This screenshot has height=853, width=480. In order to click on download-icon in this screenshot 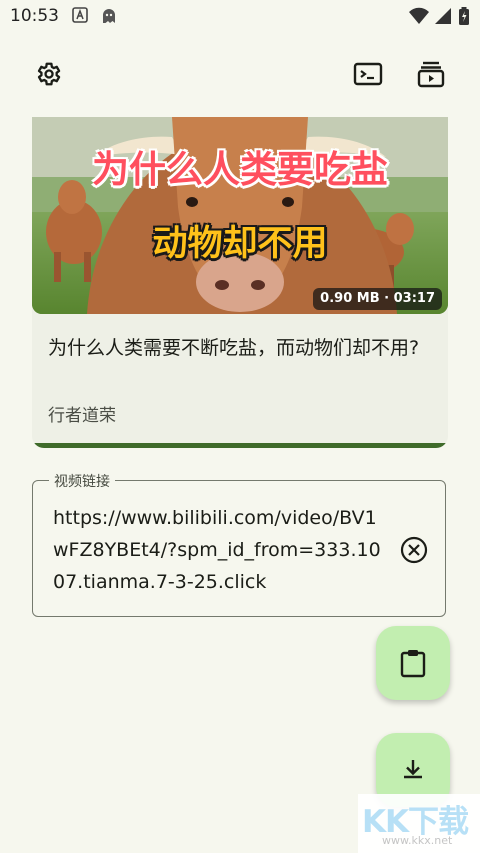, I will do `click(413, 769)`.